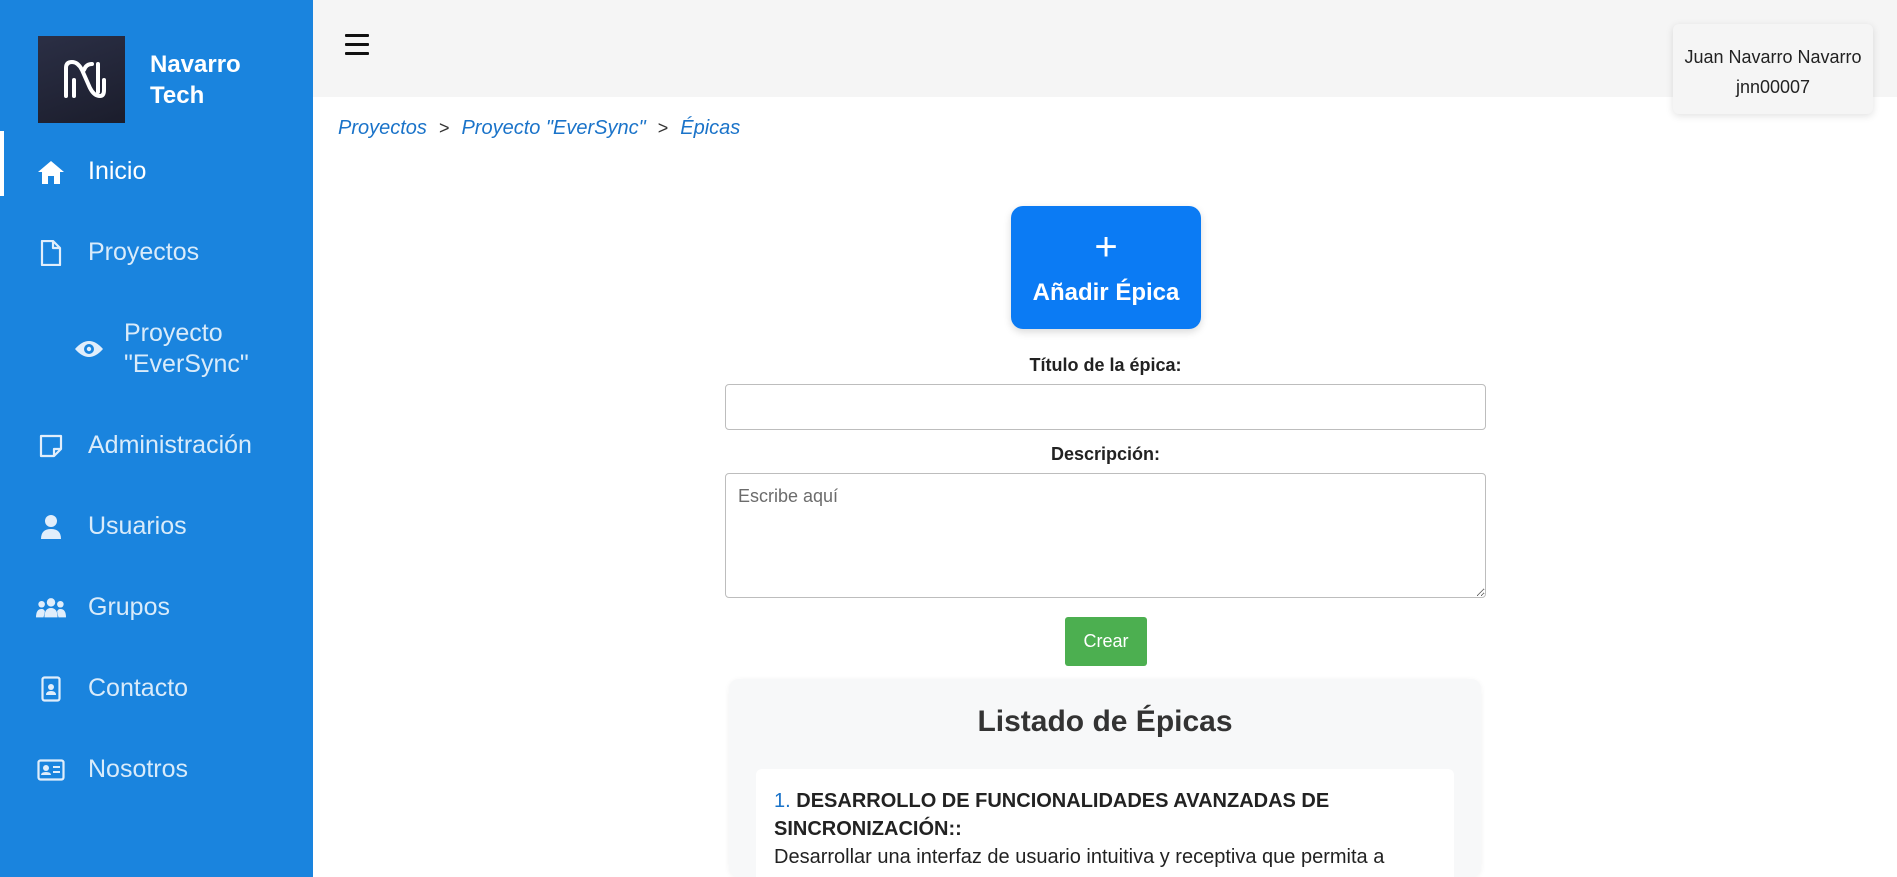 The width and height of the screenshot is (1897, 877). Describe the element at coordinates (51, 253) in the screenshot. I see `file-icon` at that location.